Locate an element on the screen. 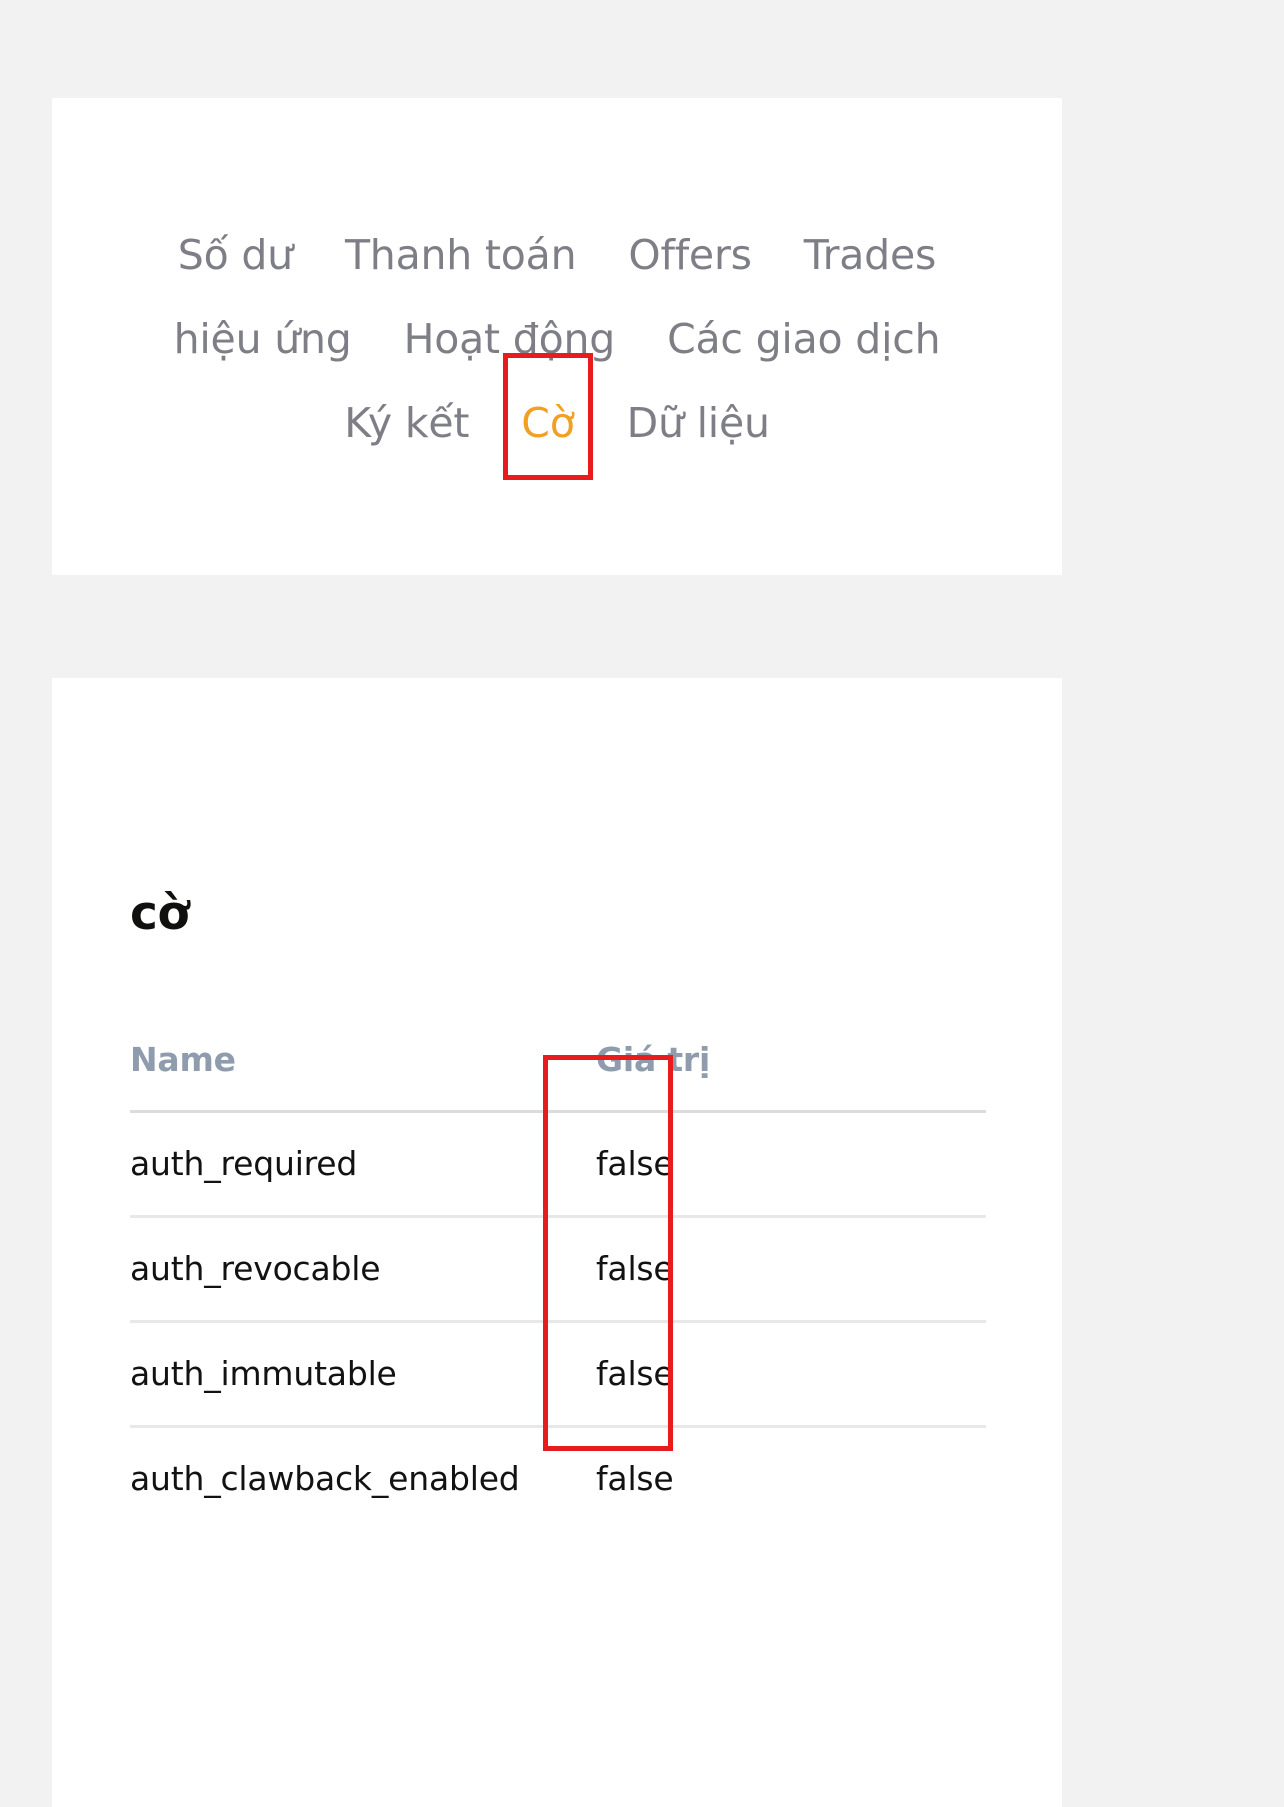 The image size is (1284, 1807). table-row: auth_required false is located at coordinates (558, 1164).